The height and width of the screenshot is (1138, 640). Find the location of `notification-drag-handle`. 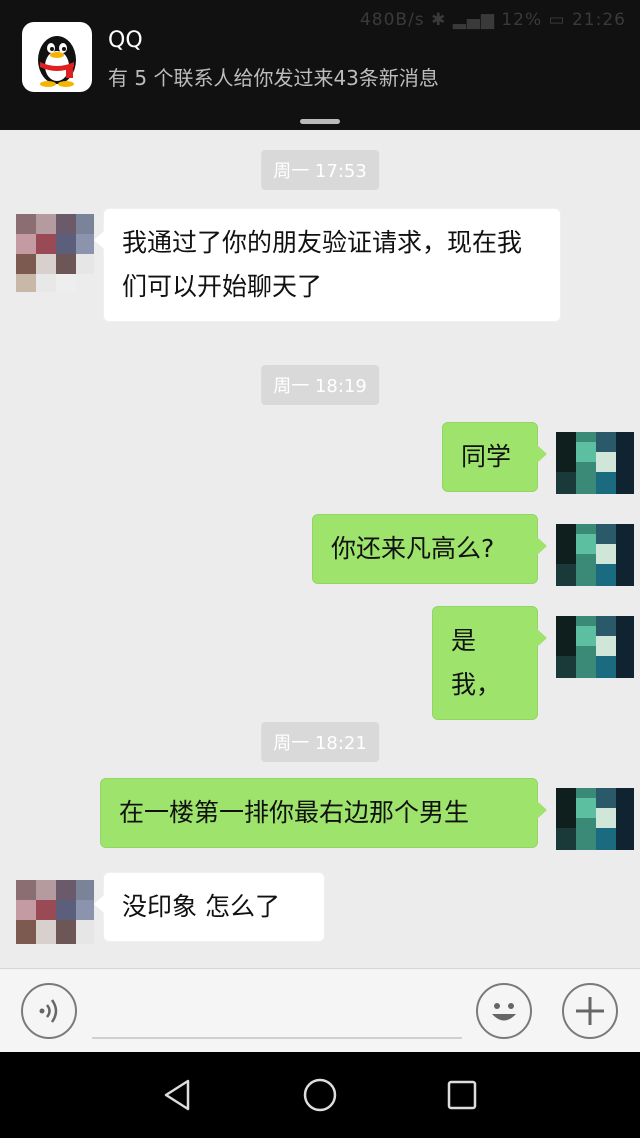

notification-drag-handle is located at coordinates (320, 121).